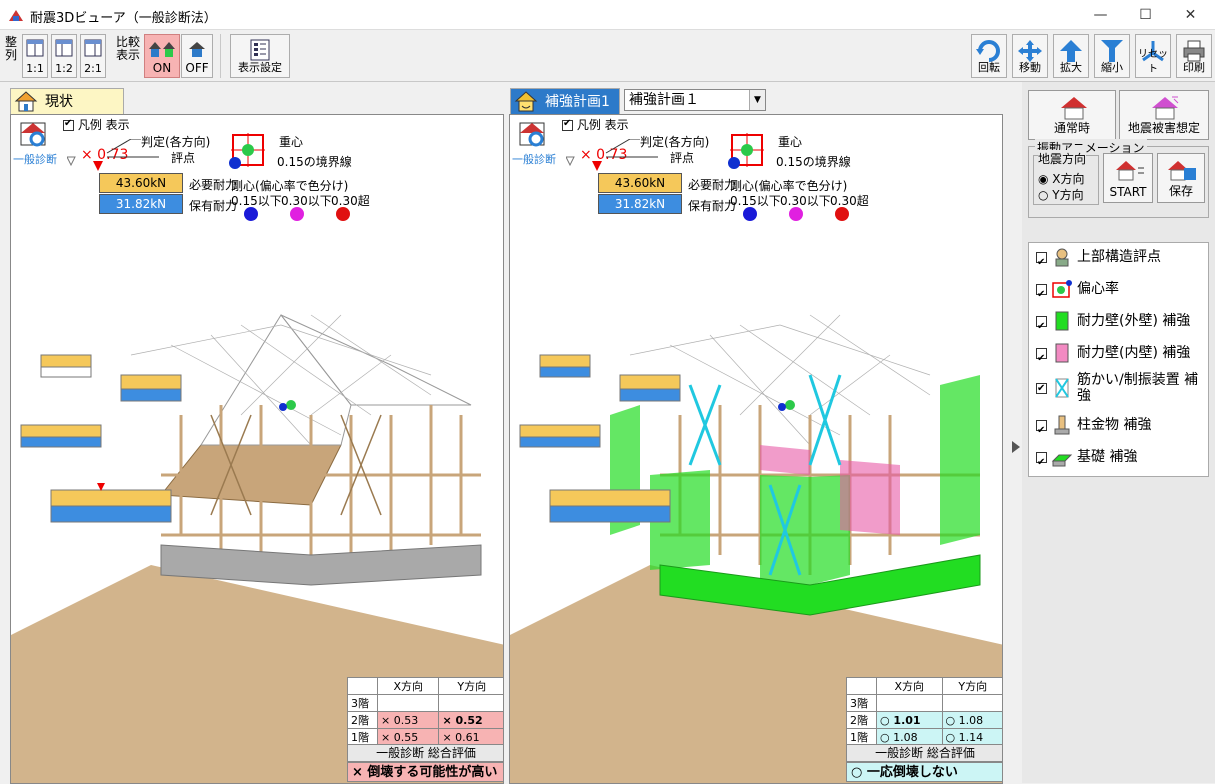  What do you see at coordinates (712, 185) in the screenshot?
I see `required-label: 必要耐力` at bounding box center [712, 185].